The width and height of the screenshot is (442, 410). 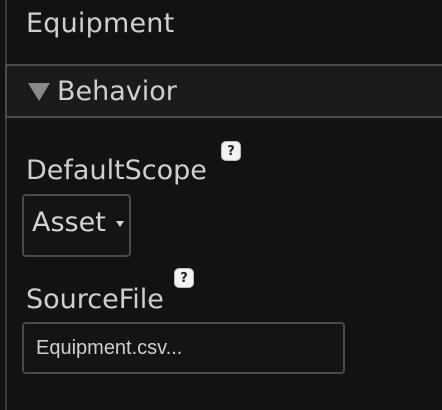 I want to click on source-file-label: SourceFile, so click(x=95, y=299).